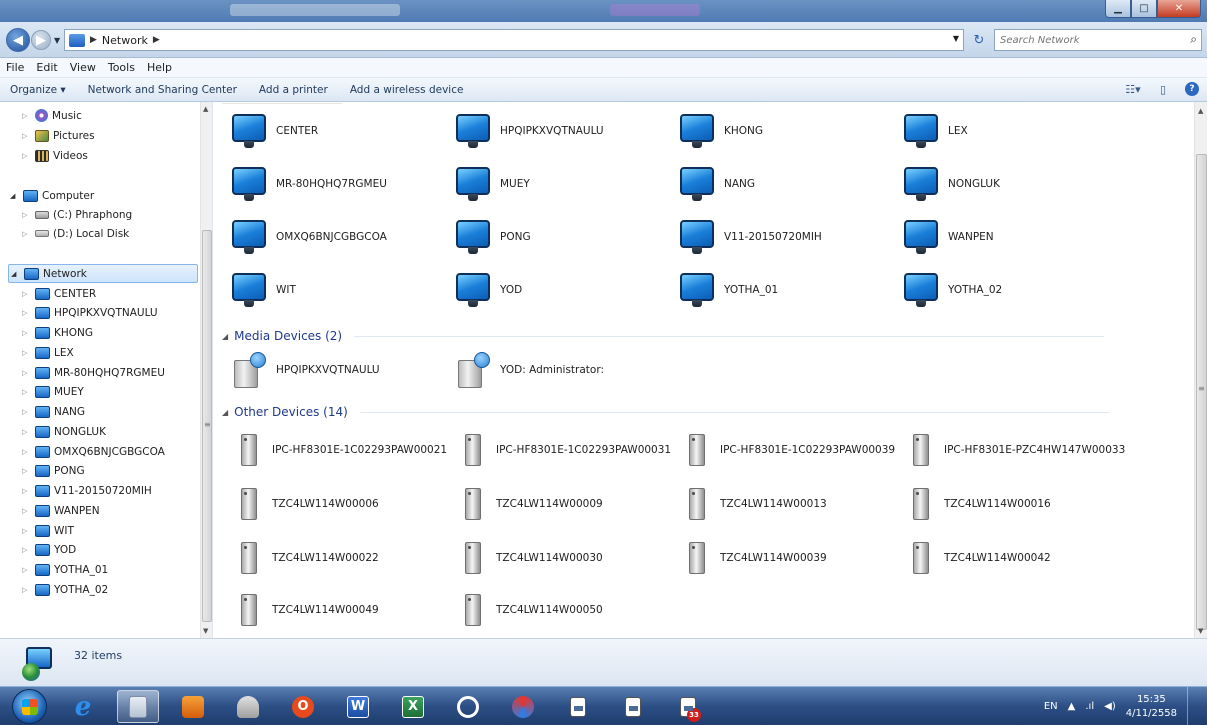  Describe the element at coordinates (303, 706) in the screenshot. I see `taskbar-app-button: O` at that location.